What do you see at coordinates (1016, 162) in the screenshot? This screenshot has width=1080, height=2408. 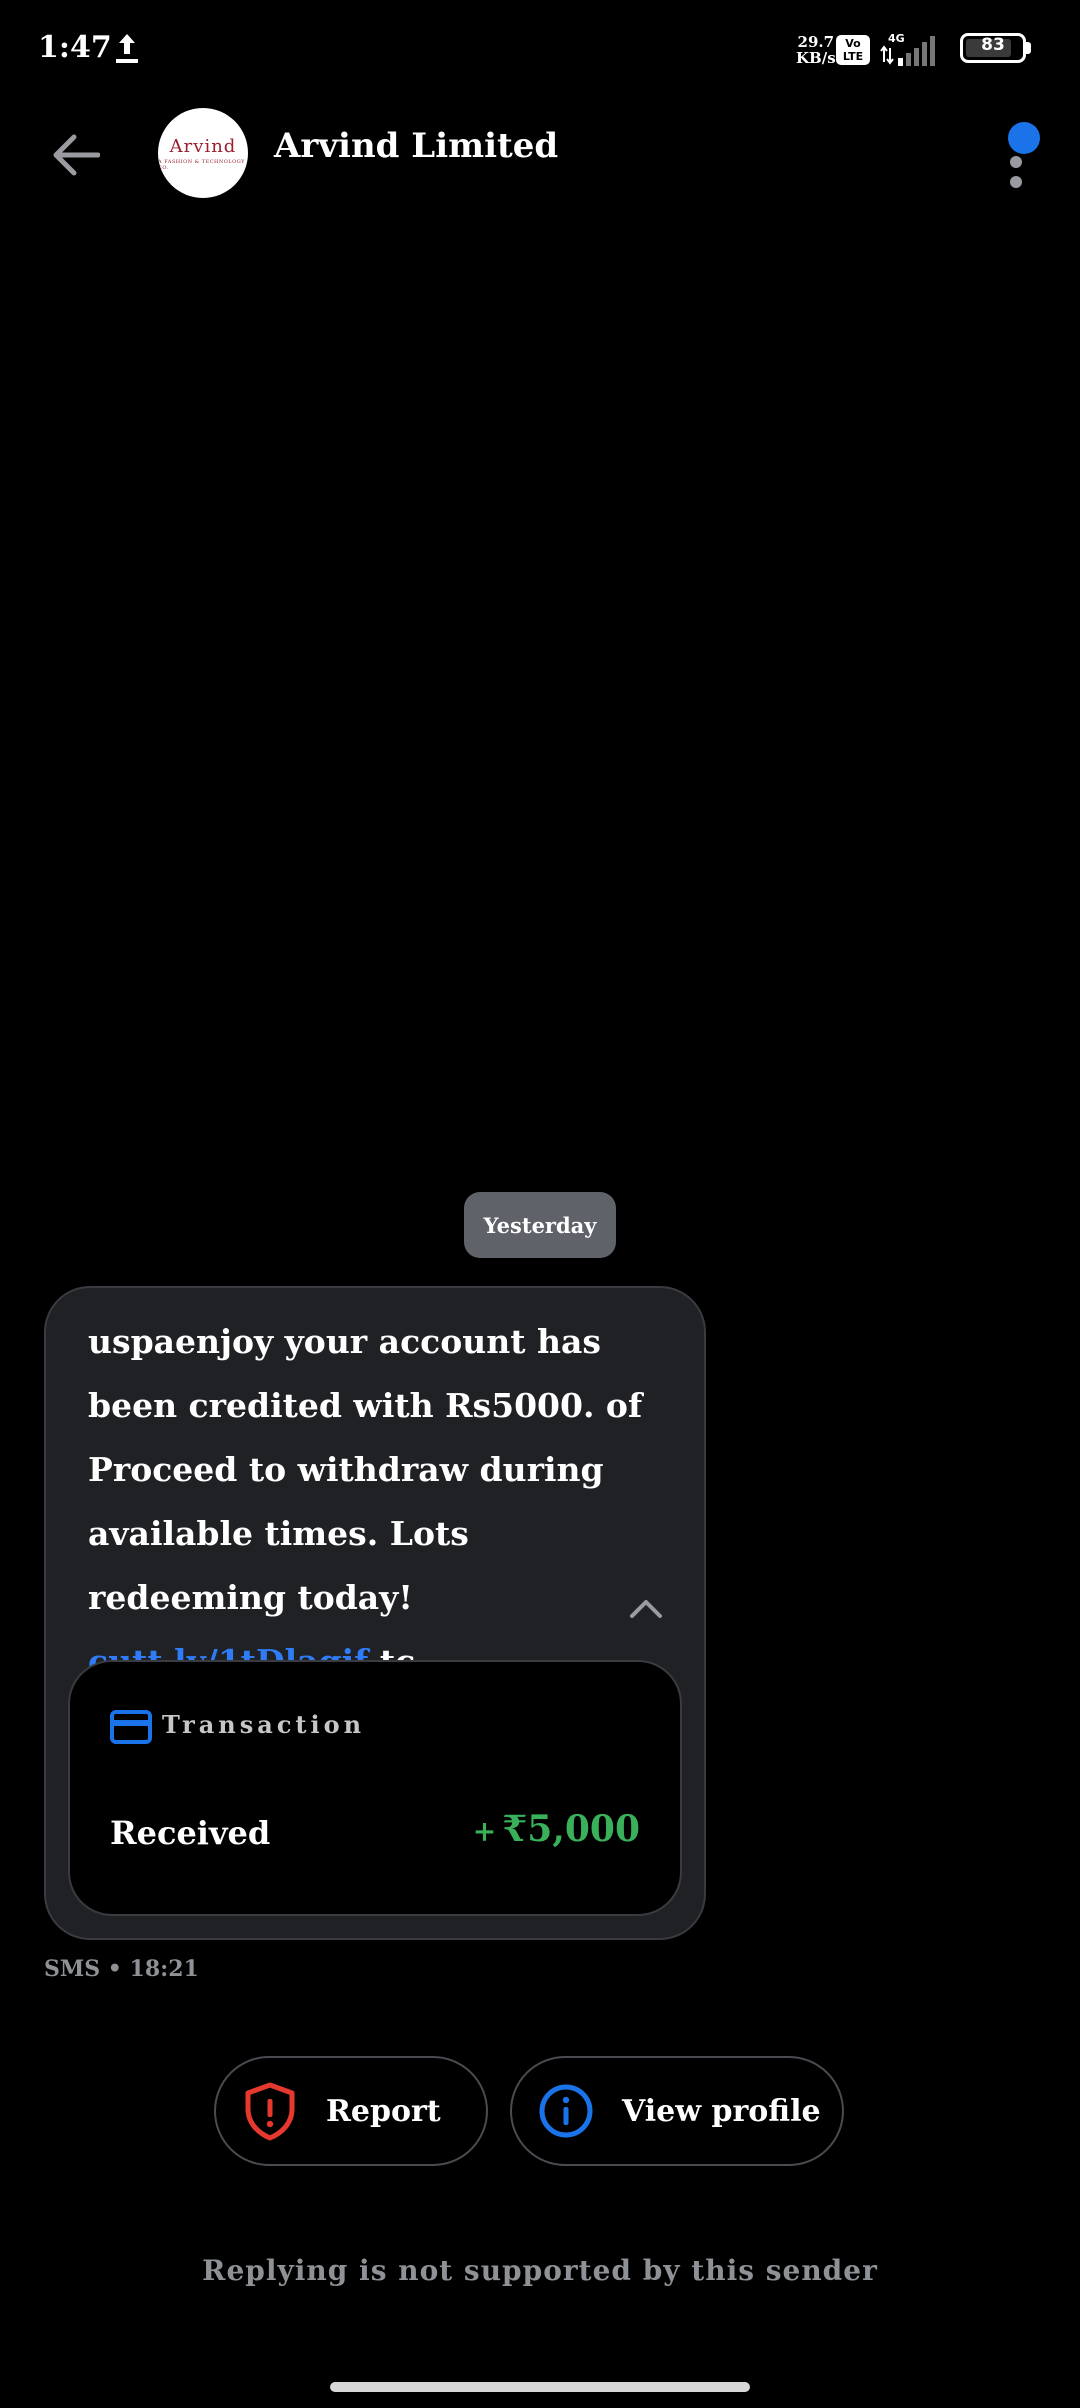 I see `more-vertical-icon` at bounding box center [1016, 162].